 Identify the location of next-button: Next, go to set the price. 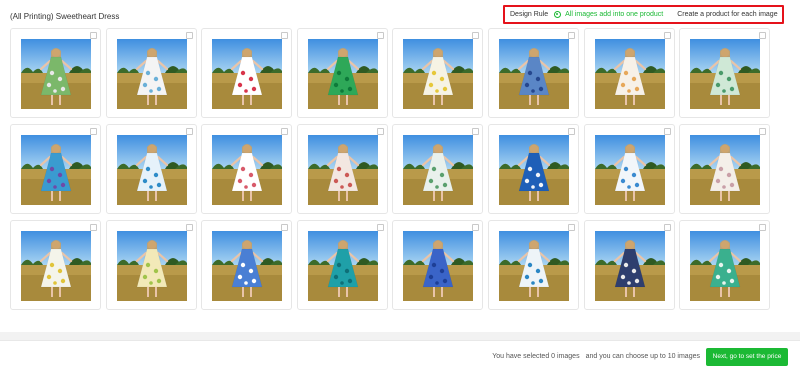
(747, 357).